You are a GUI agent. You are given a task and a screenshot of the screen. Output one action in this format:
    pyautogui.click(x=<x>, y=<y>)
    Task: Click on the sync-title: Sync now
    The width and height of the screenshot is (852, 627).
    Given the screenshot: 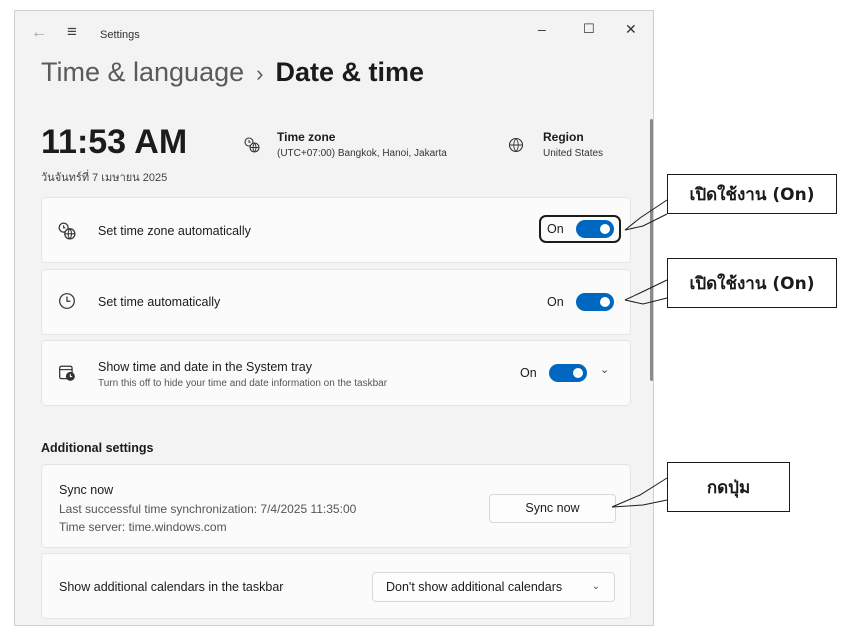 What is the action you would take?
    pyautogui.click(x=86, y=490)
    